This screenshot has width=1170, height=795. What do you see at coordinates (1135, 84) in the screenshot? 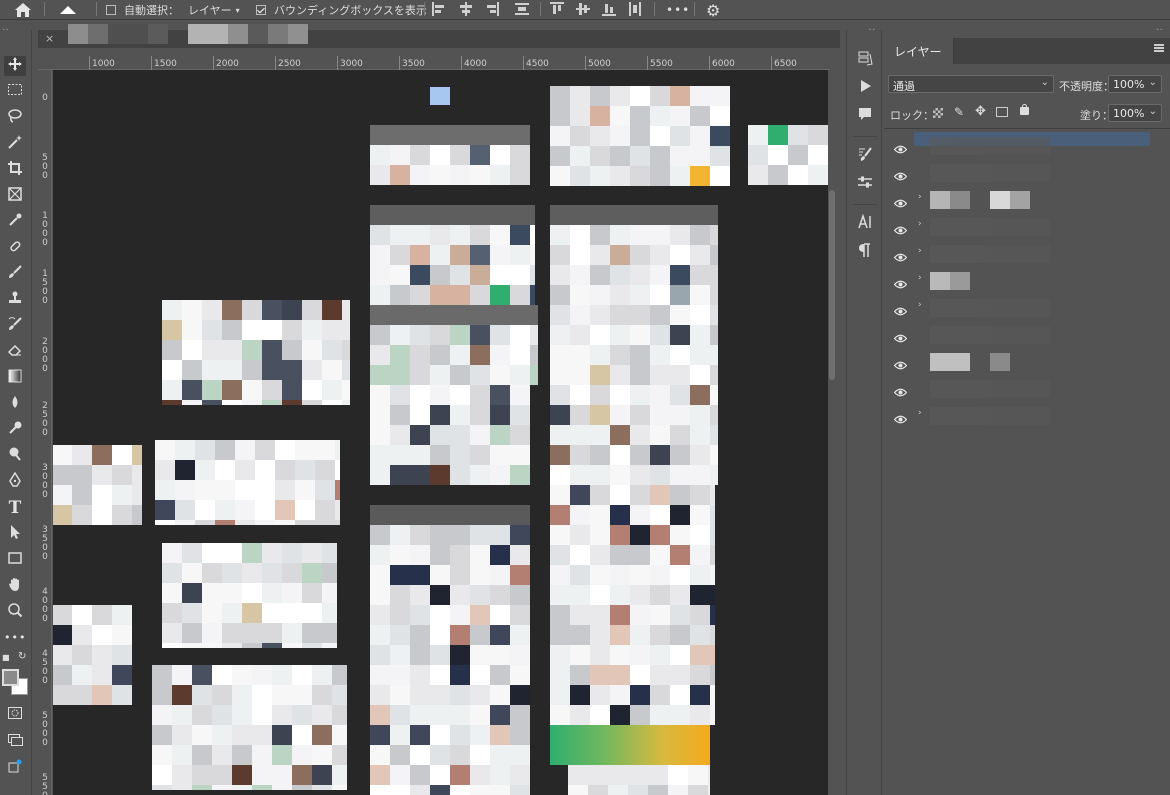
I see `opacity-field: 100% ⌄` at bounding box center [1135, 84].